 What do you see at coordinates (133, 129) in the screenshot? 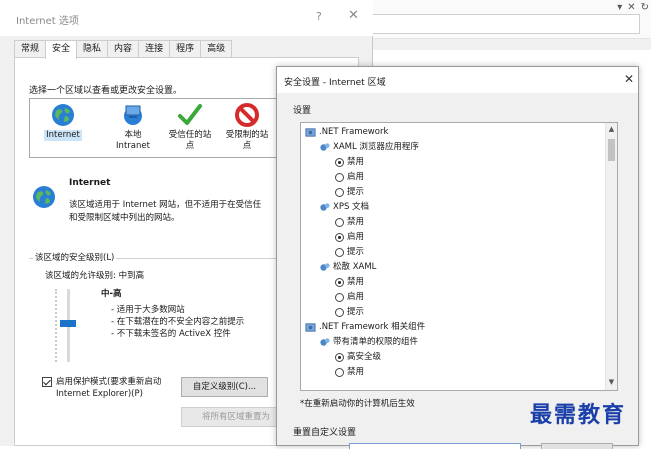
I see `zone-intranet: 本地 Intranet` at bounding box center [133, 129].